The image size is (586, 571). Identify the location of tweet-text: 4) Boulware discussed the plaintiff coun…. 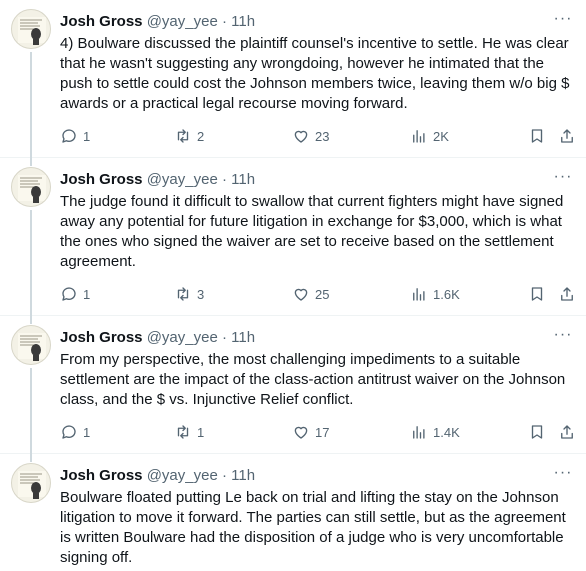
(315, 73).